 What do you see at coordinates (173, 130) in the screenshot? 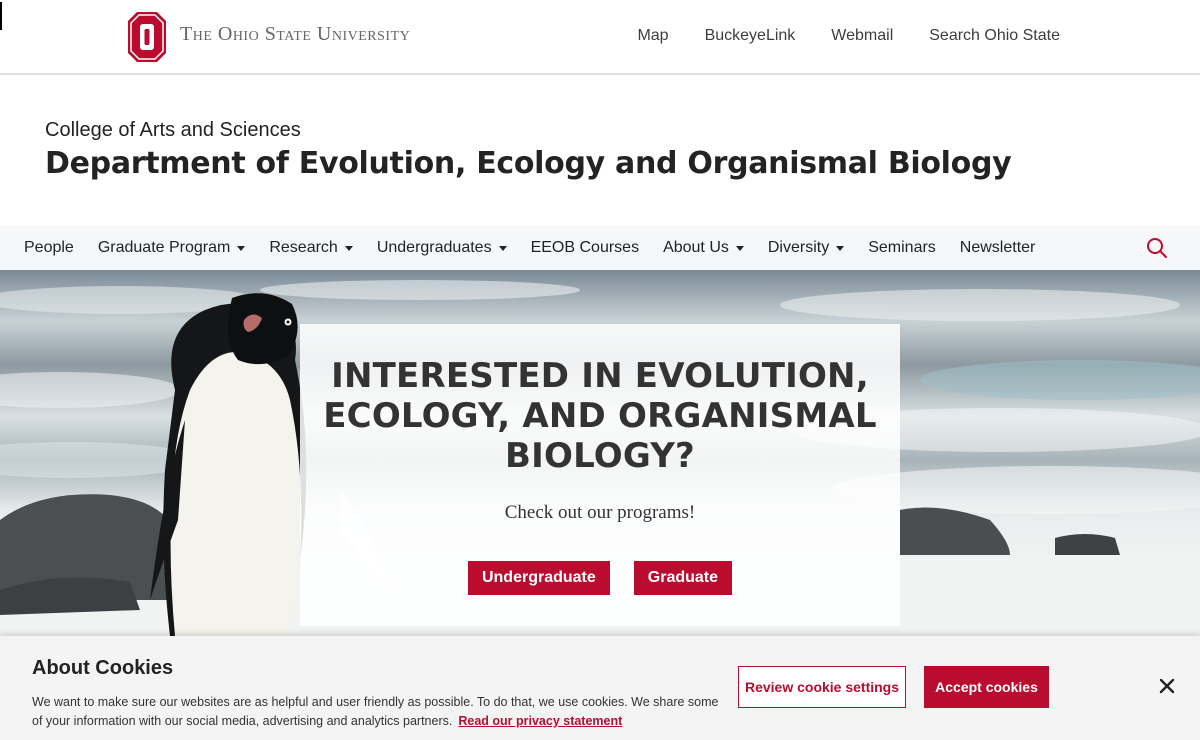
I see `college-name: College of Arts and Sciences` at bounding box center [173, 130].